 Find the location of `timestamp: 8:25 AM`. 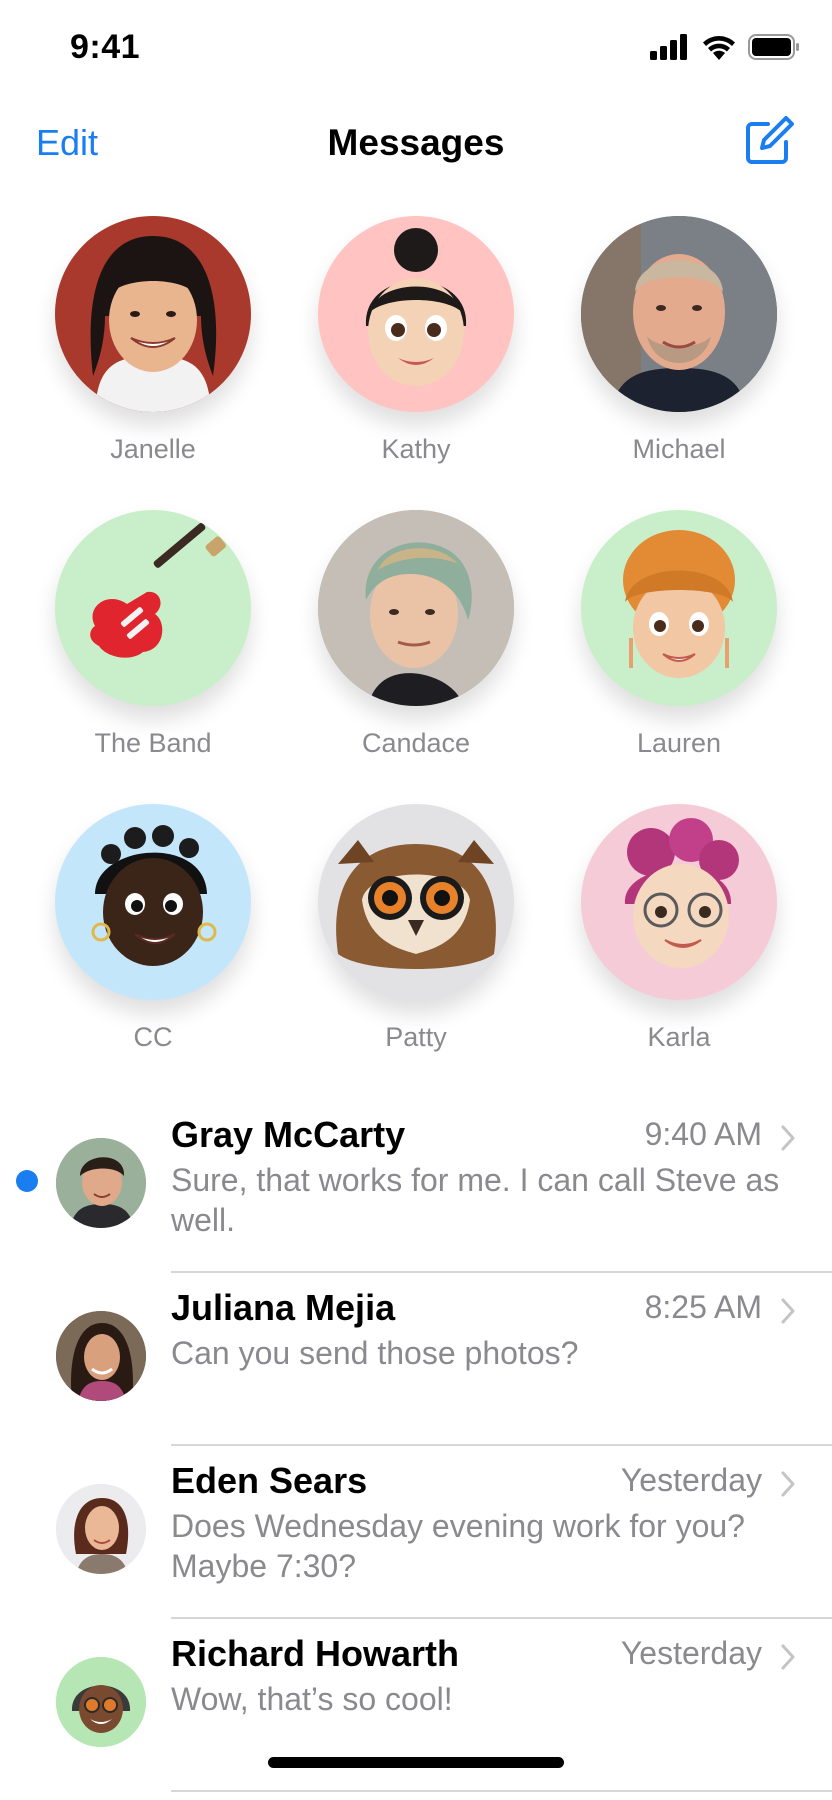

timestamp: 8:25 AM is located at coordinates (703, 1307).